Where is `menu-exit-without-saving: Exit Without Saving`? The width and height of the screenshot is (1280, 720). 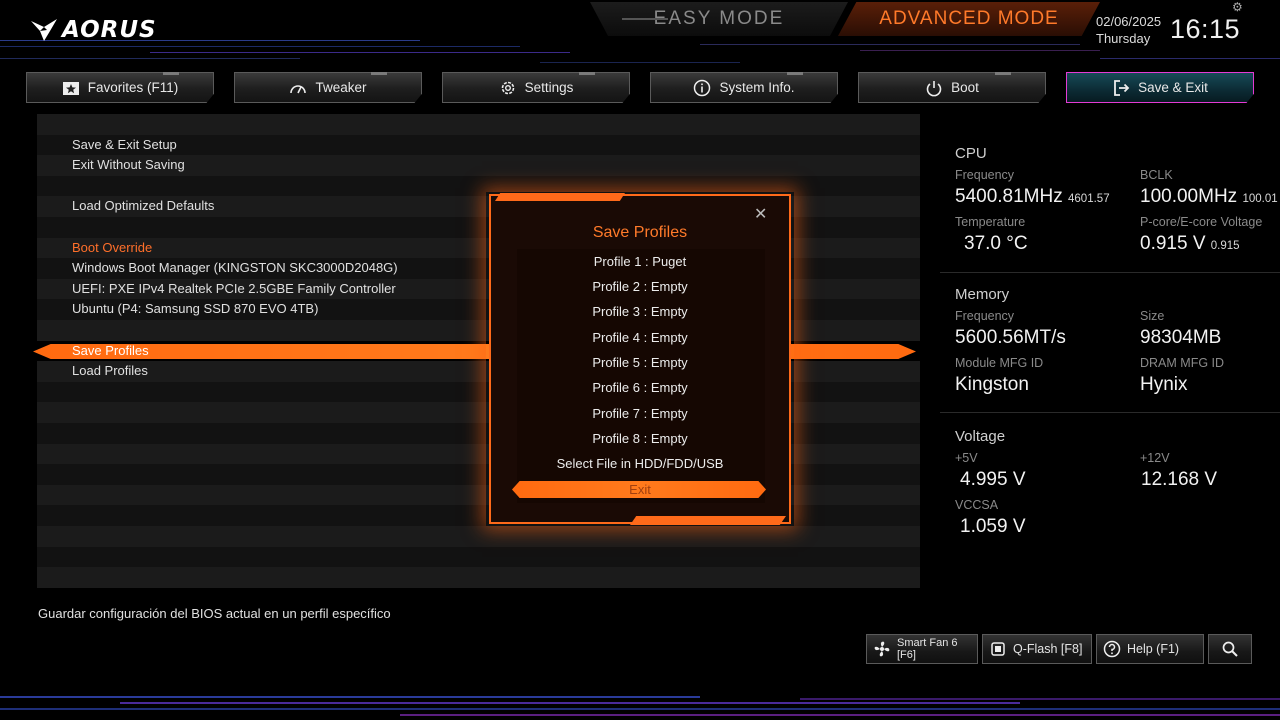
menu-exit-without-saving: Exit Without Saving is located at coordinates (478, 165).